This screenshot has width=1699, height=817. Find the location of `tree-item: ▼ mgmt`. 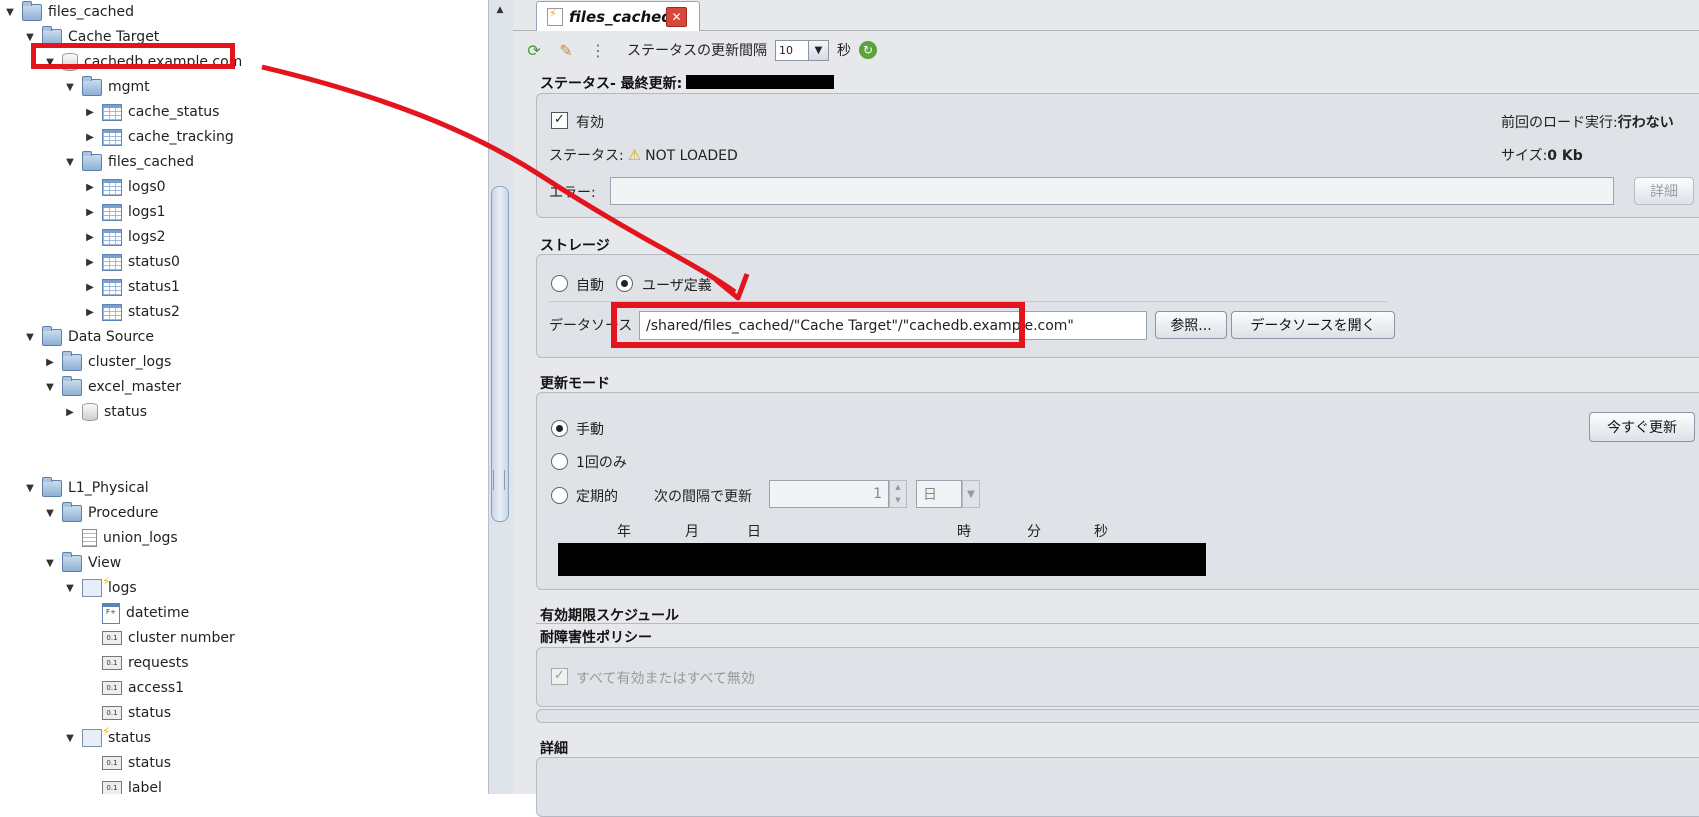

tree-item: ▼ mgmt is located at coordinates (107, 86).